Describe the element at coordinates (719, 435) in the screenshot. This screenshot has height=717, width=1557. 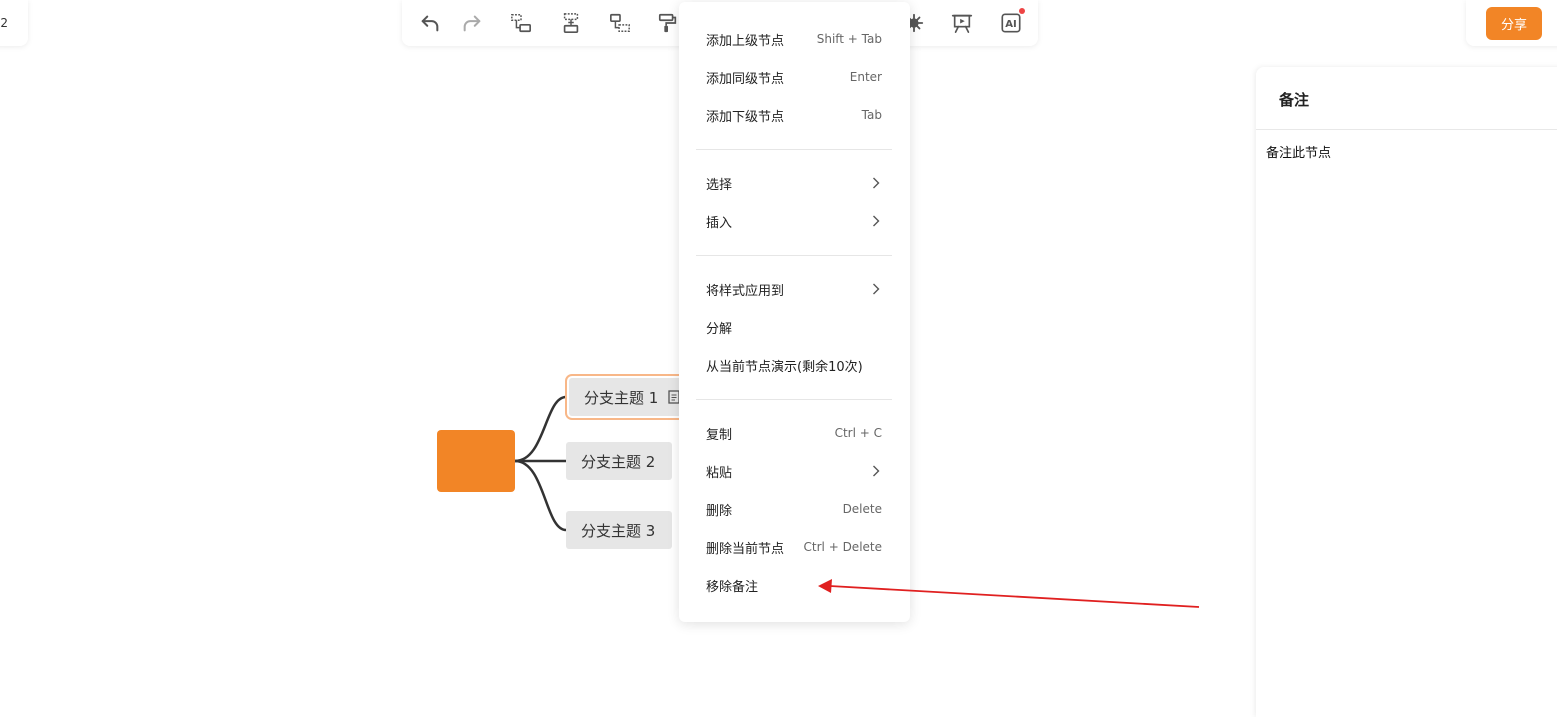
I see `menu-item-label: 复制` at that location.